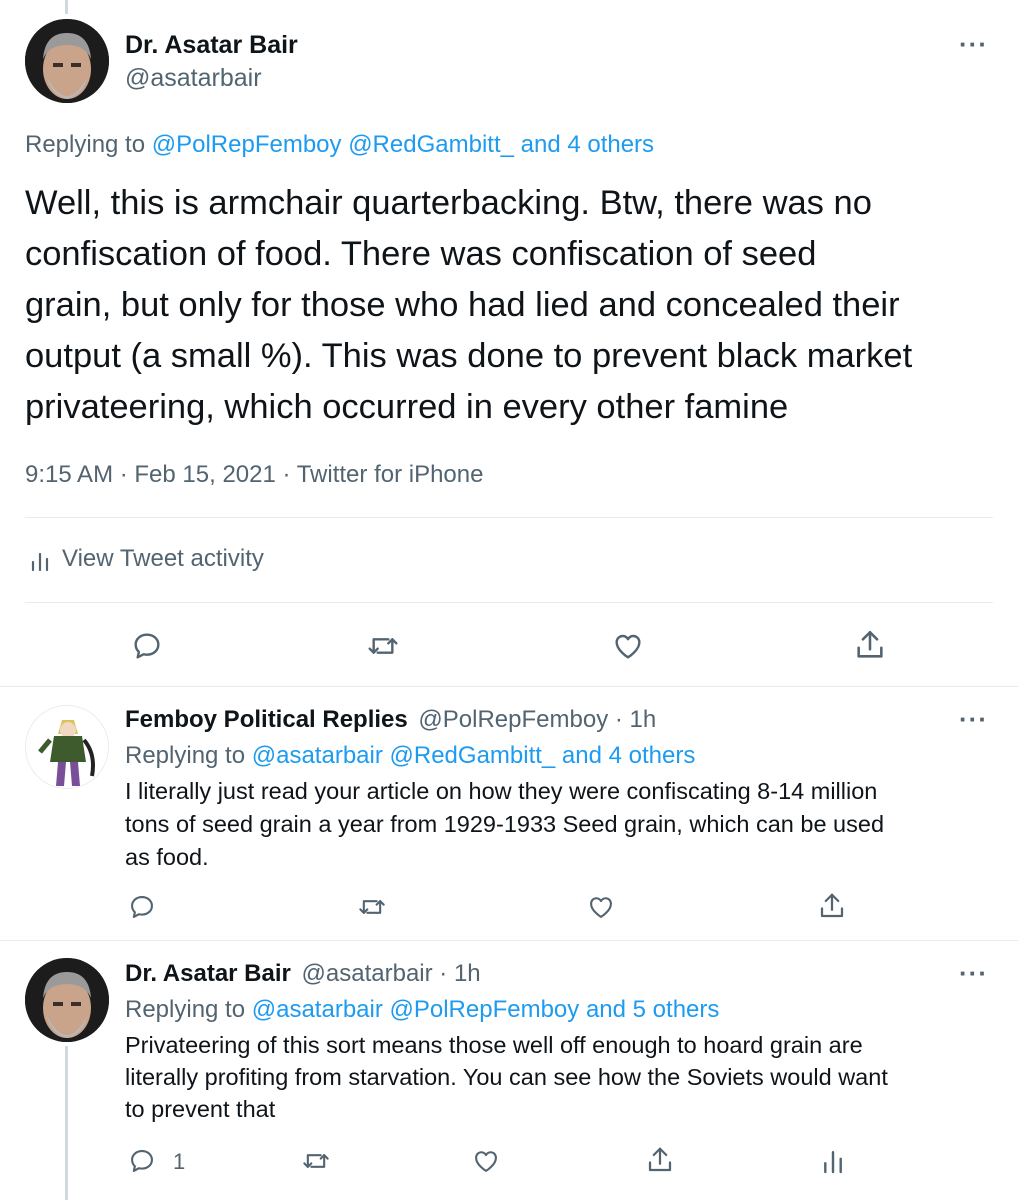 The width and height of the screenshot is (1018, 1200). What do you see at coordinates (179, 1161) in the screenshot?
I see `reply-count: 1` at bounding box center [179, 1161].